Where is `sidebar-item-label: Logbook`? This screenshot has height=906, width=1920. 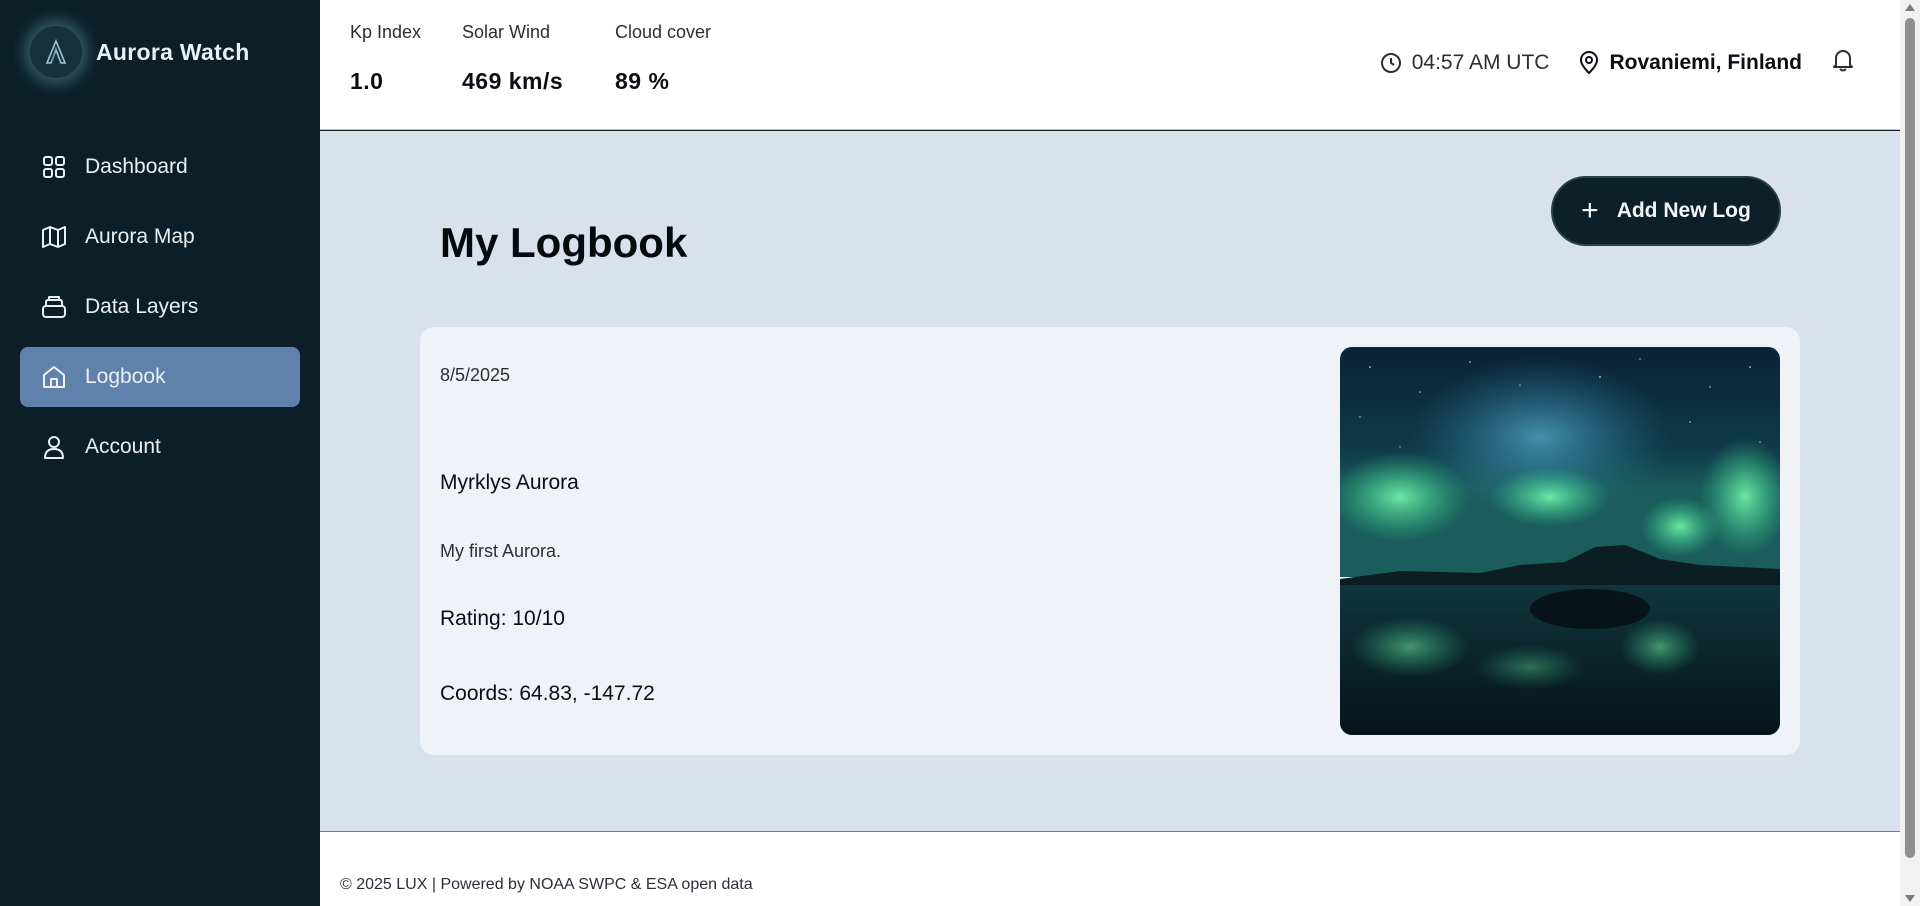
sidebar-item-label: Logbook is located at coordinates (125, 376).